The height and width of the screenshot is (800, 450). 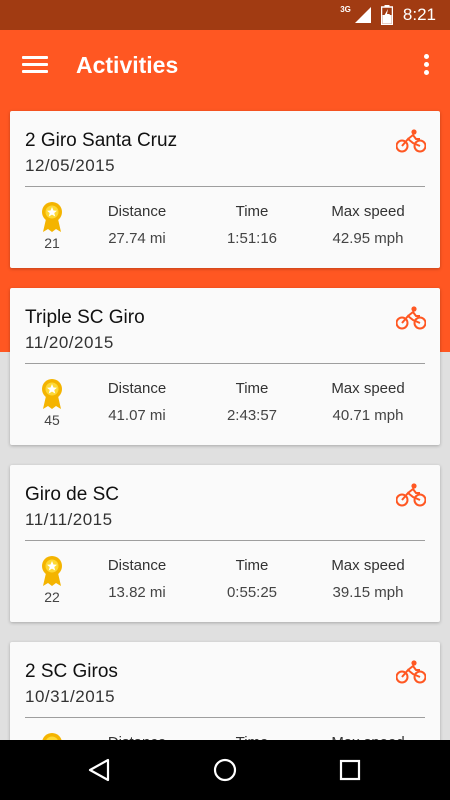 I want to click on award-count: 21, so click(x=52, y=243).